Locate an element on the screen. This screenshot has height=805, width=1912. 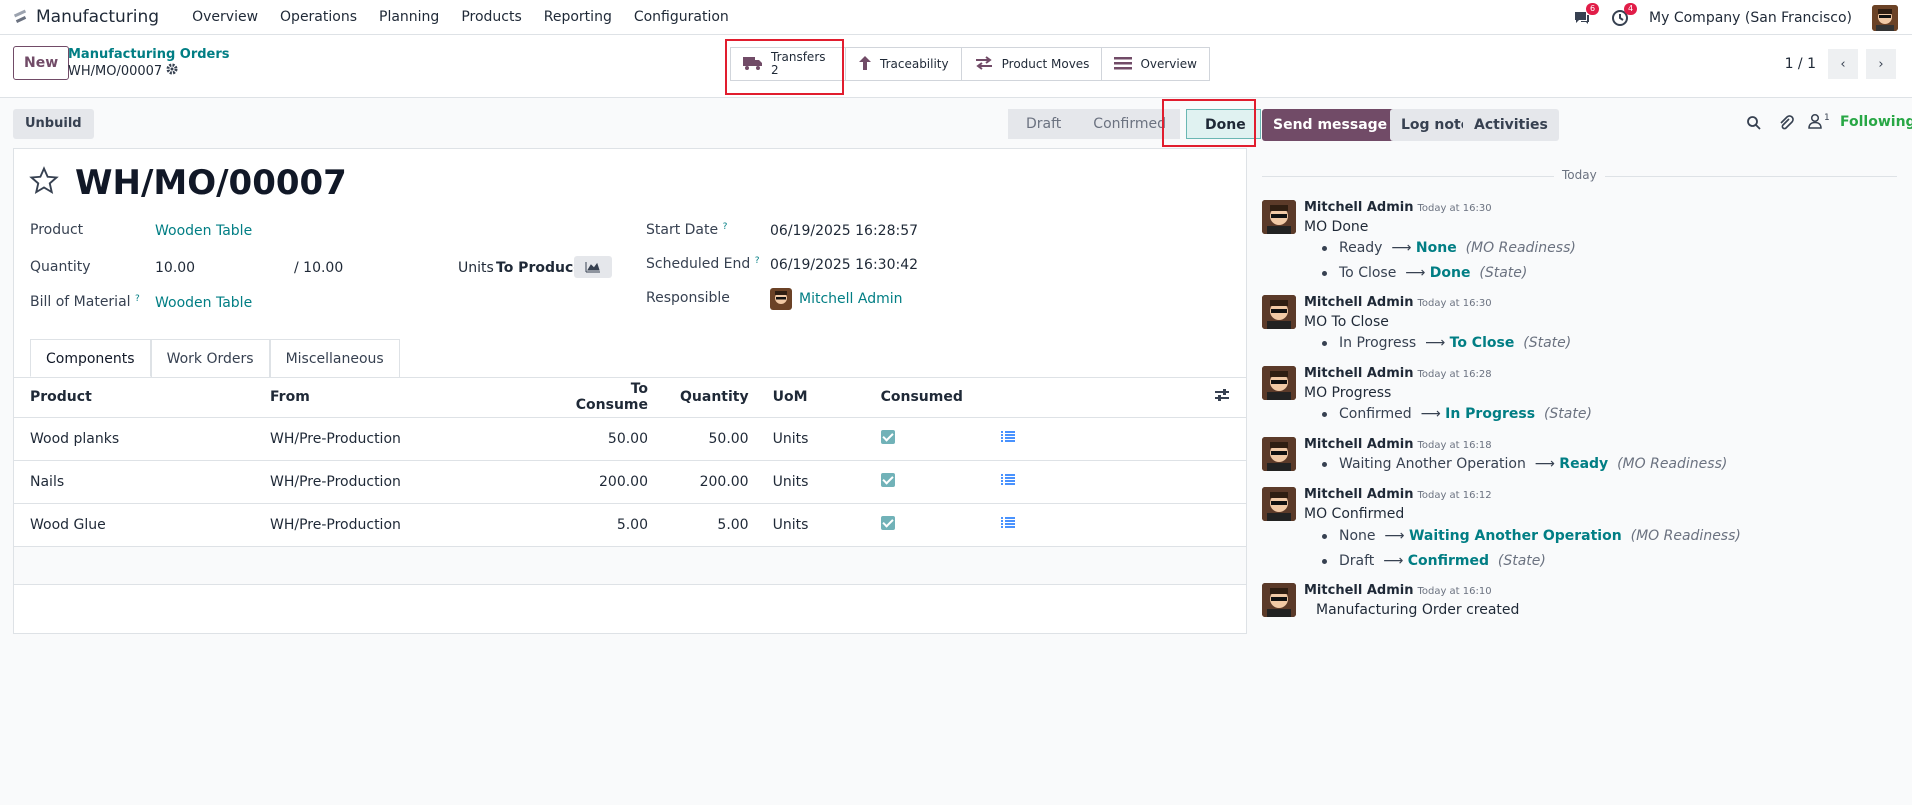
menu-overview: Overview is located at coordinates (225, 17).